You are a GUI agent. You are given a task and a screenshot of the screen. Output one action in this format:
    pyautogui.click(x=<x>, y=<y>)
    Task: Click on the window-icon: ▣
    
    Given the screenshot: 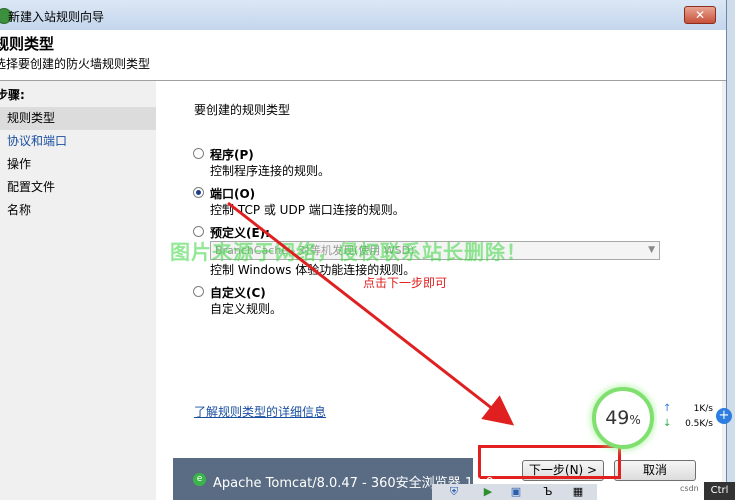 What is the action you would take?
    pyautogui.click(x=516, y=492)
    